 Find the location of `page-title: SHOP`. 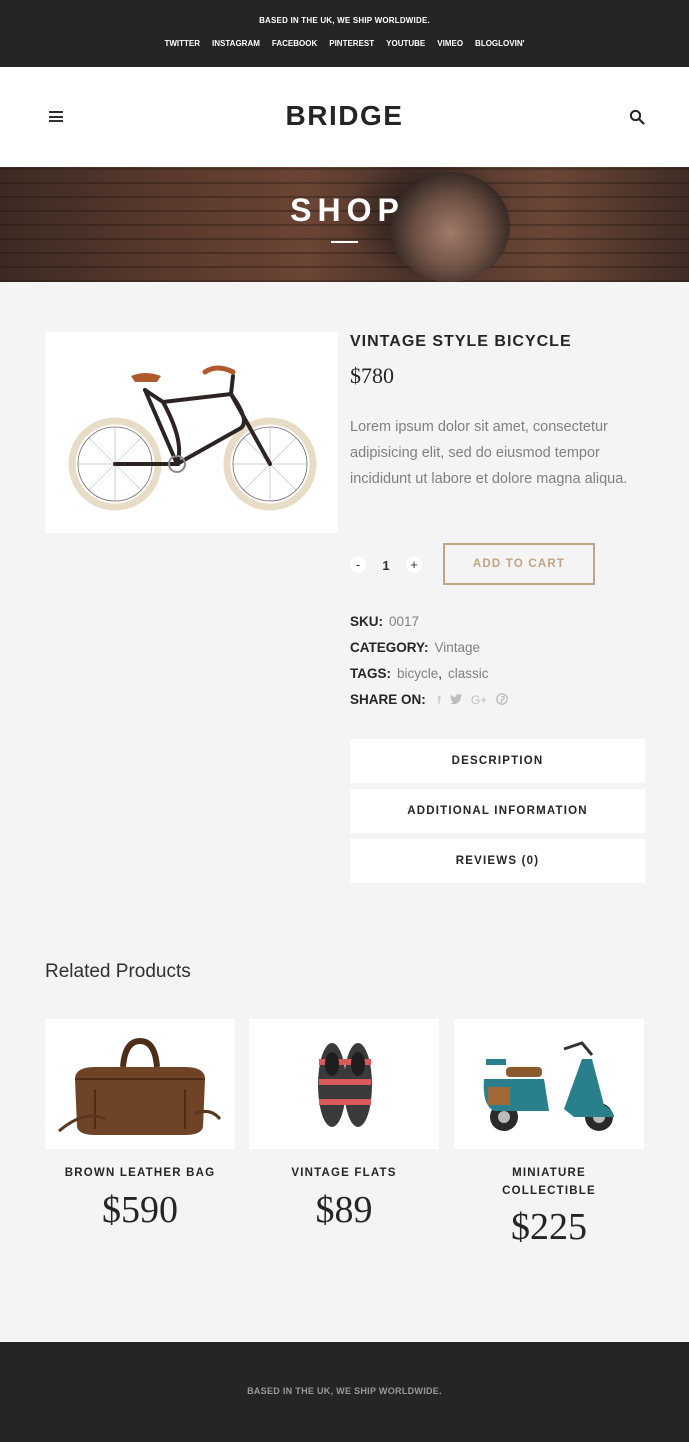

page-title: SHOP is located at coordinates (347, 210).